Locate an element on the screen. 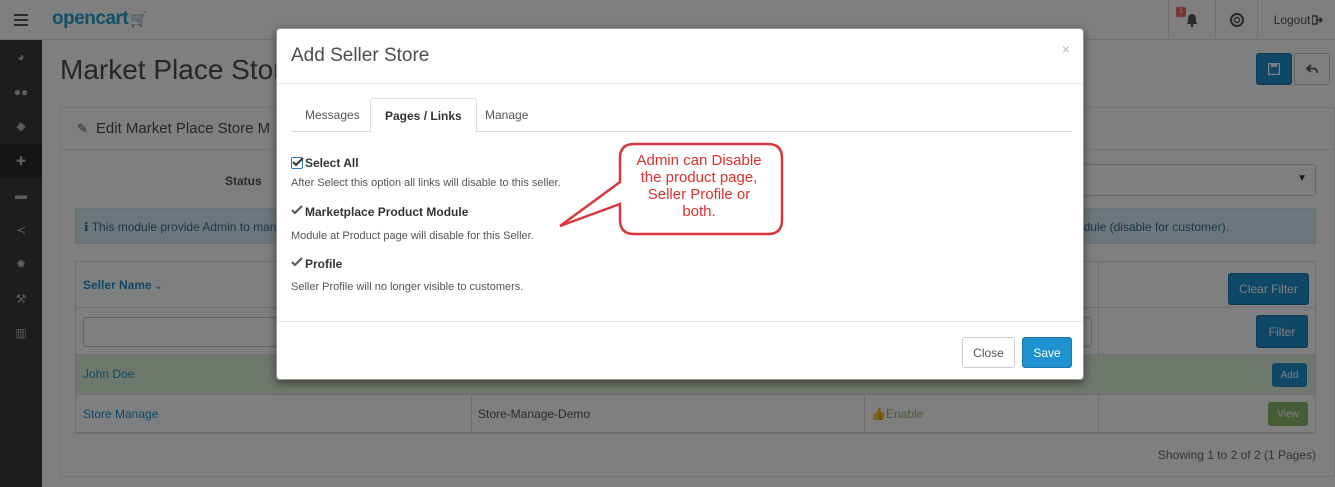  product-module-label: Marketplace Product Module is located at coordinates (387, 212).